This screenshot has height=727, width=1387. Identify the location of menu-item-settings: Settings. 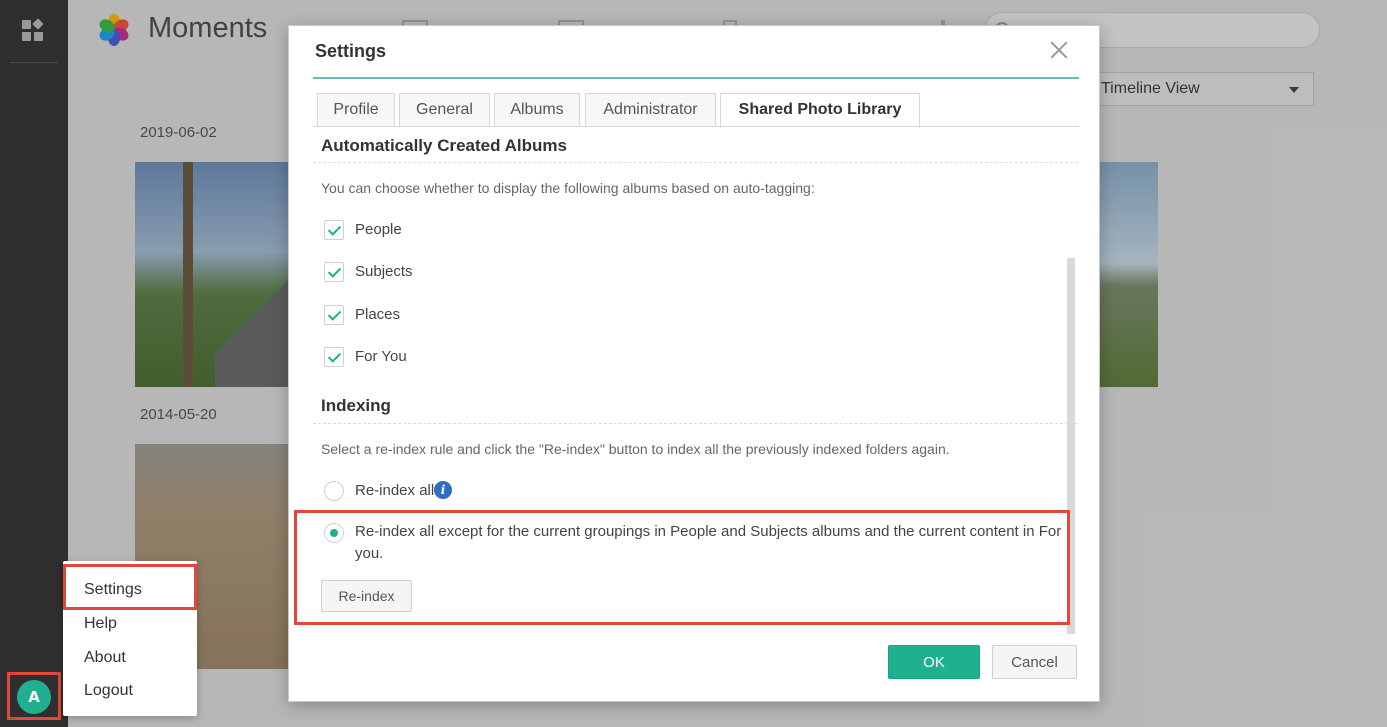
(113, 590).